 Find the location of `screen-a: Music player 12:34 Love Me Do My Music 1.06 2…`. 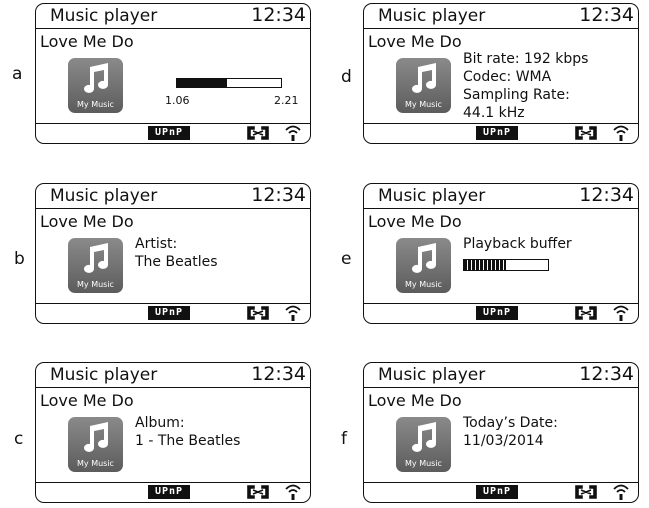

screen-a: Music player 12:34 Love Me Do My Music 1.06 2… is located at coordinates (173, 73).